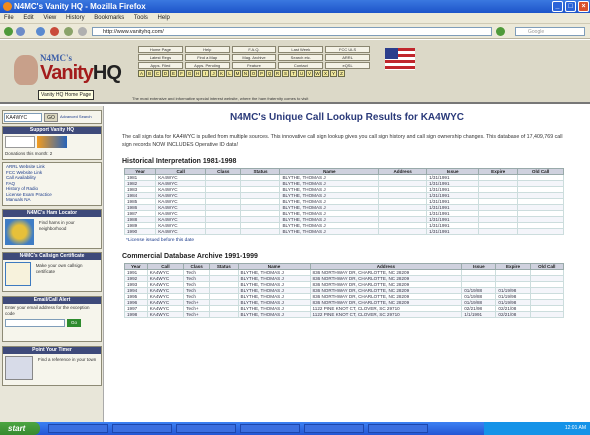  Describe the element at coordinates (245, 73) in the screenshot. I see `letter-link: N` at that location.